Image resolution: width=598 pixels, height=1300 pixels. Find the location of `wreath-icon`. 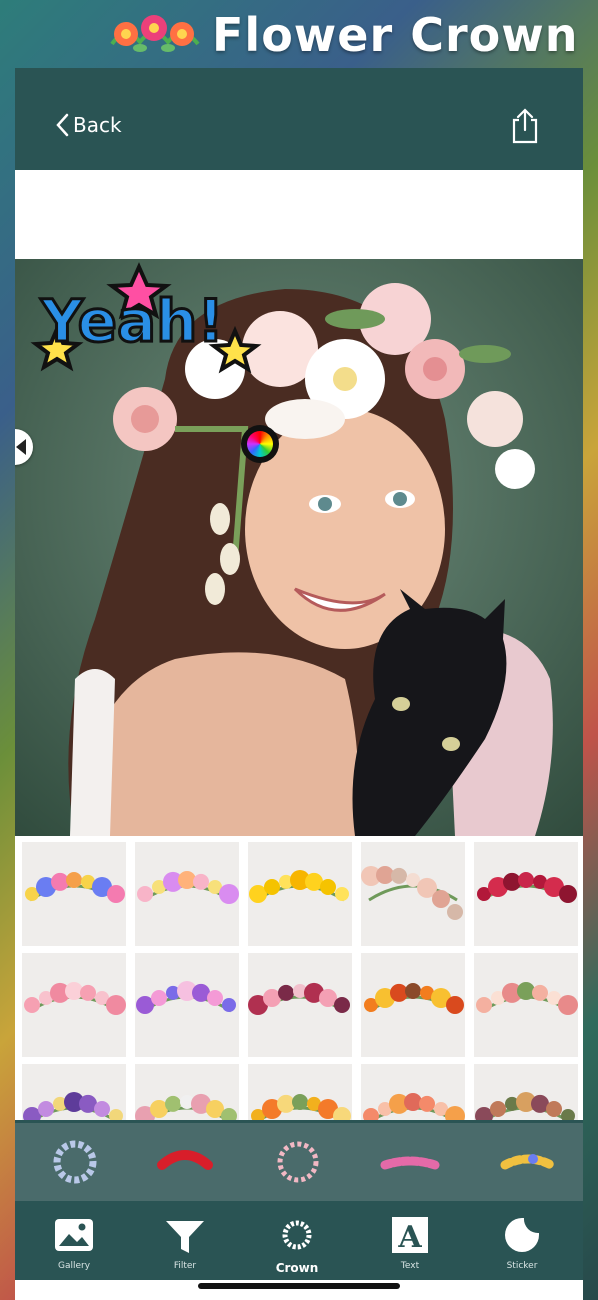

wreath-icon is located at coordinates (297, 1235).